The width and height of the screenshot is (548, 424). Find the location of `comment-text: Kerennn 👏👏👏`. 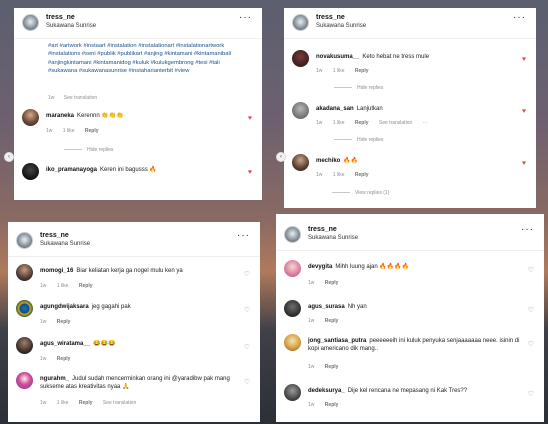

comment-text: Kerennn 👏👏👏 is located at coordinates (100, 116).